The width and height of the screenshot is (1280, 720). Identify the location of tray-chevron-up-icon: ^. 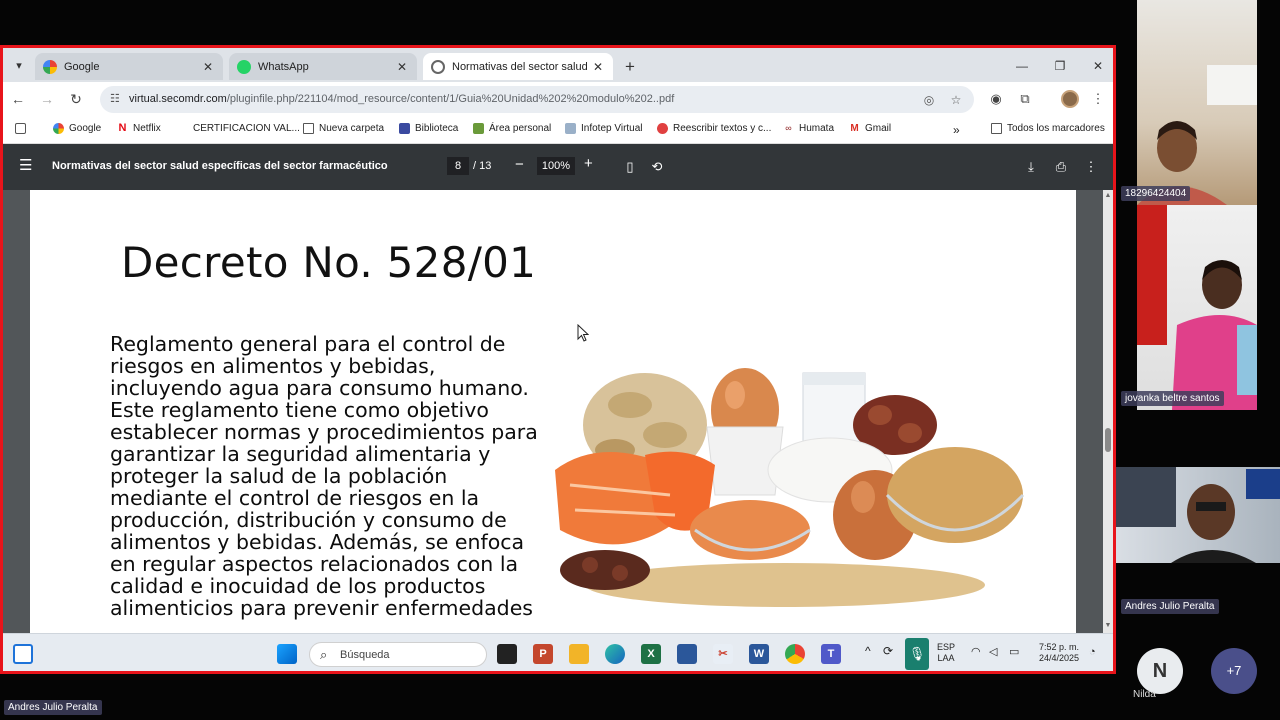
(868, 651).